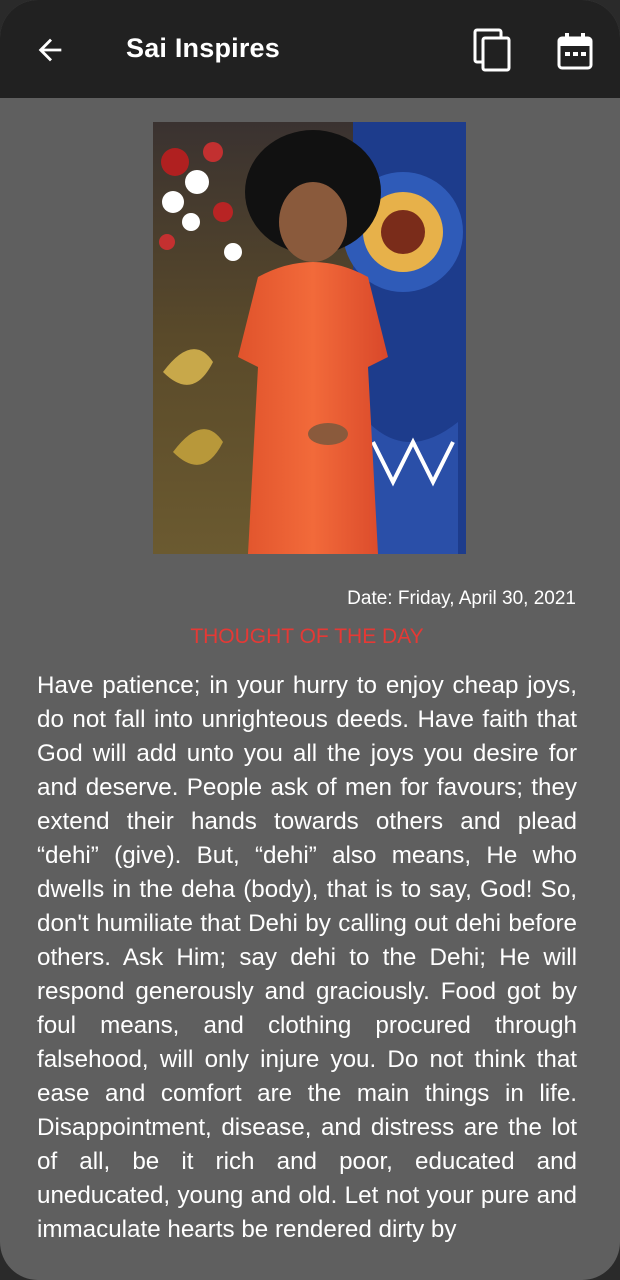 The height and width of the screenshot is (1280, 620). What do you see at coordinates (203, 48) in the screenshot?
I see `page-title: Sai Inspires` at bounding box center [203, 48].